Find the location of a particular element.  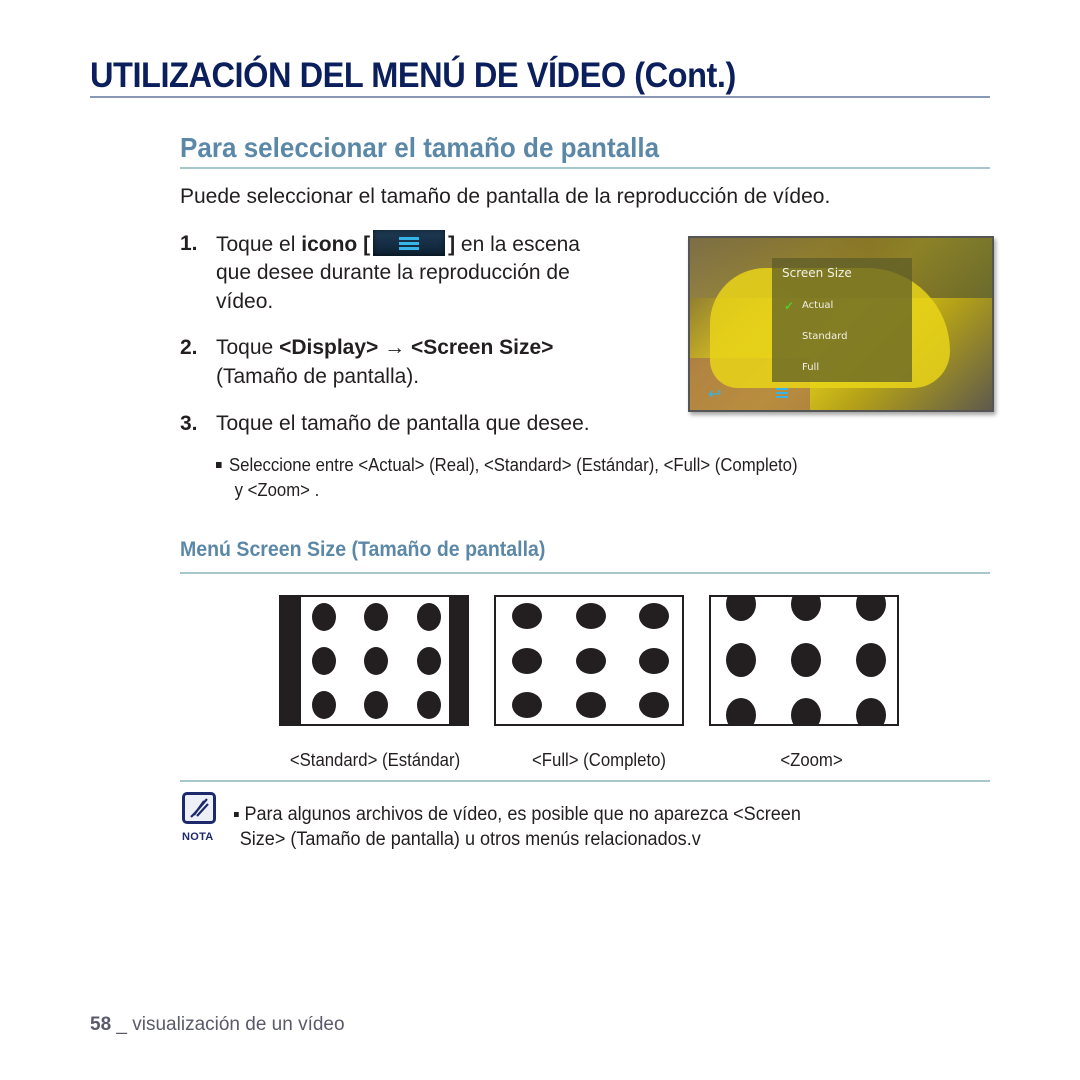

step-text: en la escena is located at coordinates (517, 244).